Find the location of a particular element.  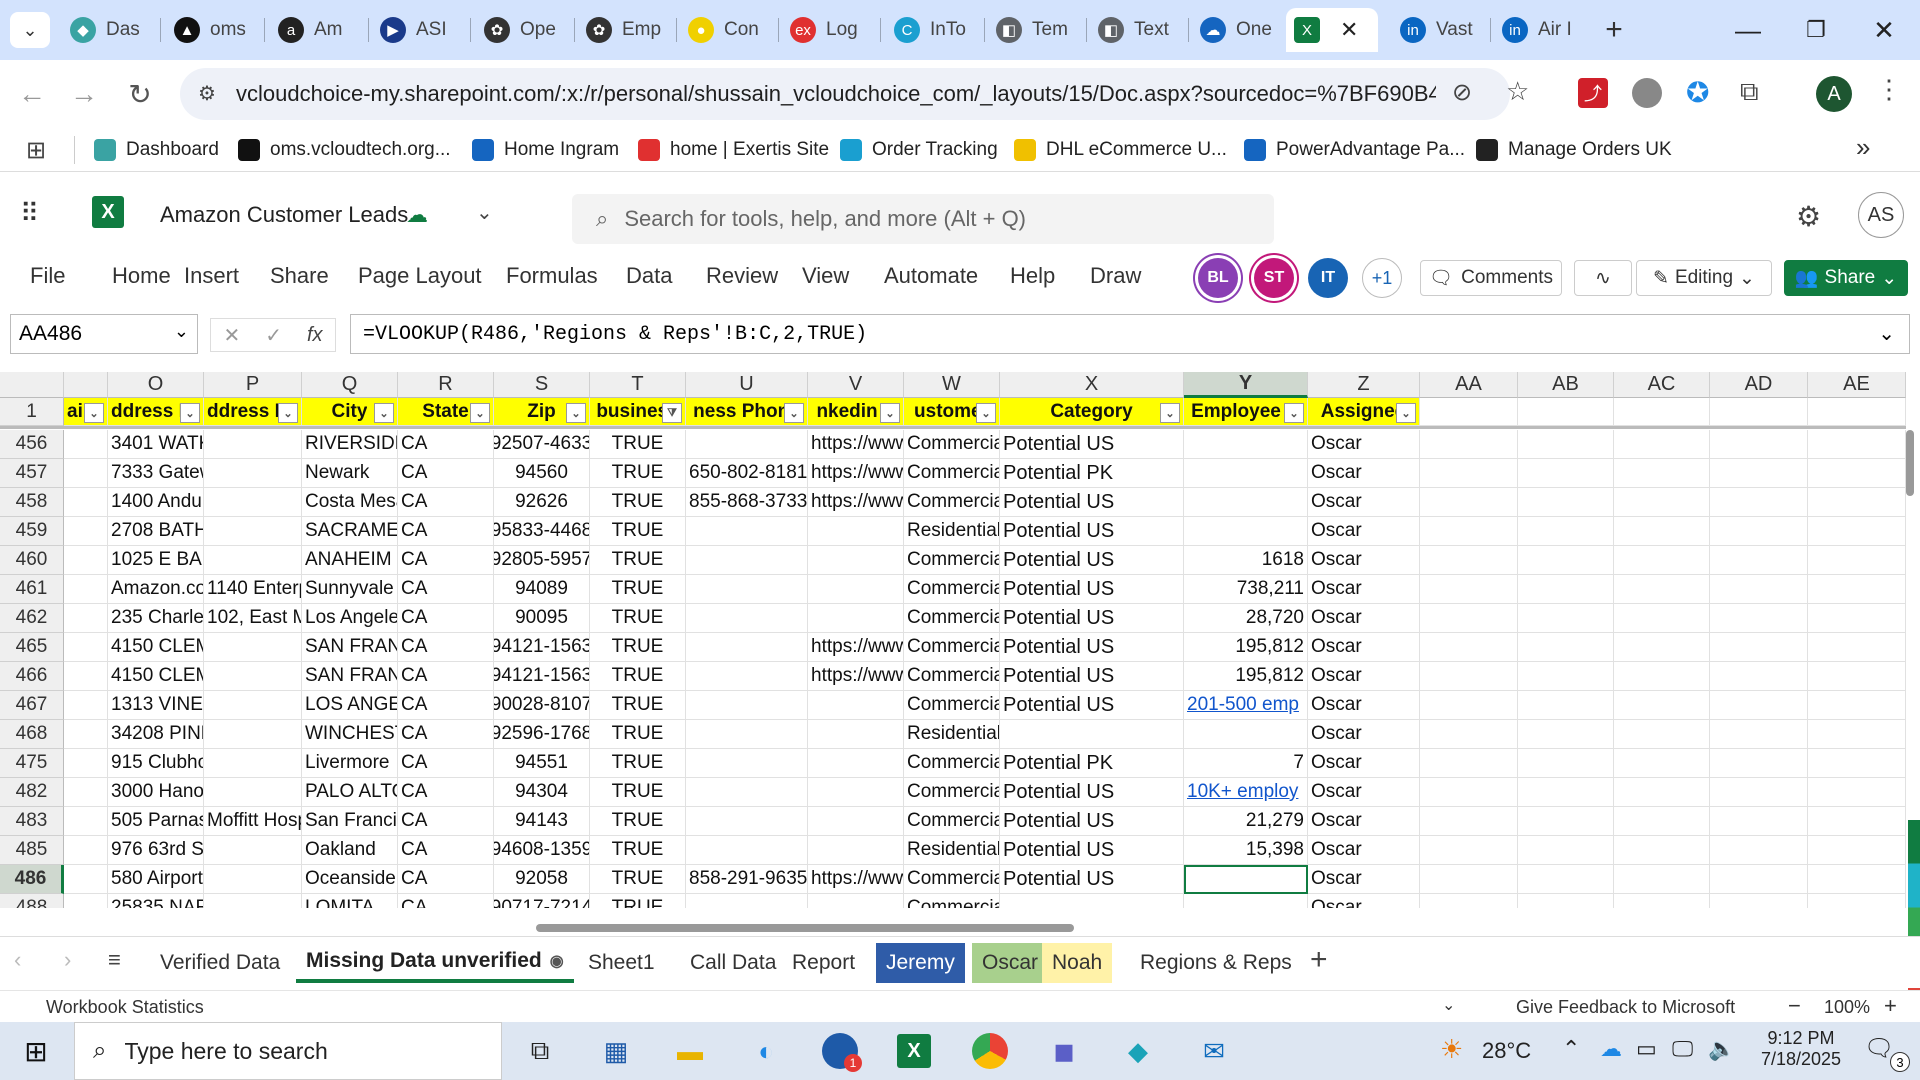

sheet-tab: Regions & Reps is located at coordinates (1216, 963).